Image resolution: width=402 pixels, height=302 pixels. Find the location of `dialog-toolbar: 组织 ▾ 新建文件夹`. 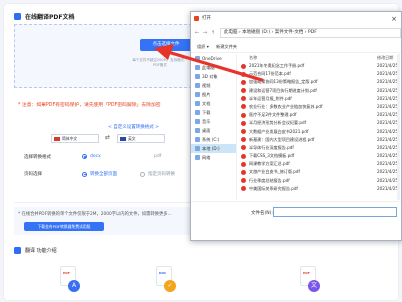

dialog-toolbar: 组织 ▾ 新建文件夹 is located at coordinates (296, 47).